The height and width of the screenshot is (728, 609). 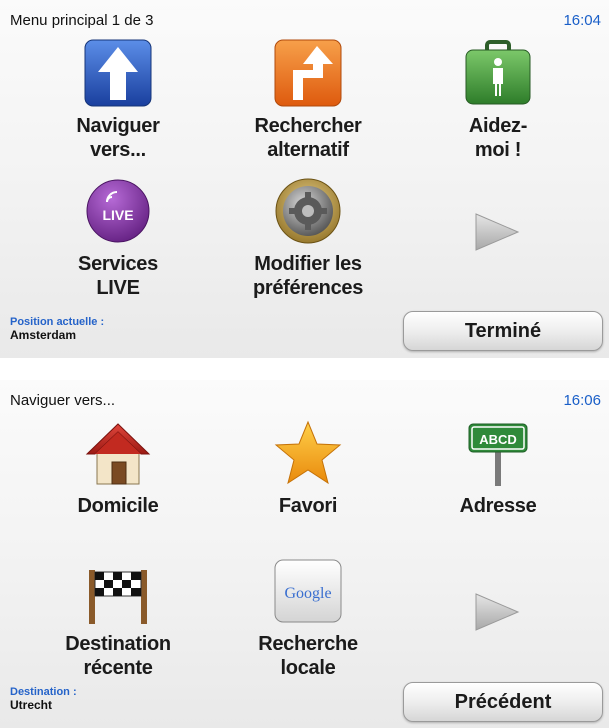 I want to click on current-position-info: Position actuelle : Amsterdam, so click(x=57, y=329).